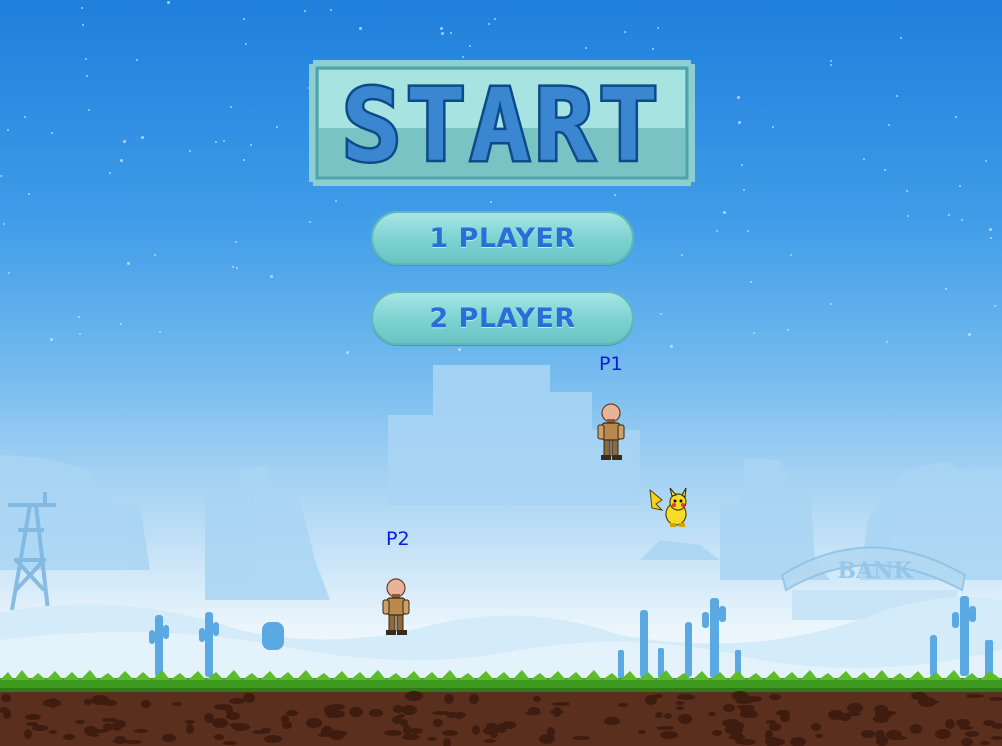 This screenshot has width=1002, height=746. Describe the element at coordinates (502, 318) in the screenshot. I see `two-player-button: 2 PLAYER` at that location.